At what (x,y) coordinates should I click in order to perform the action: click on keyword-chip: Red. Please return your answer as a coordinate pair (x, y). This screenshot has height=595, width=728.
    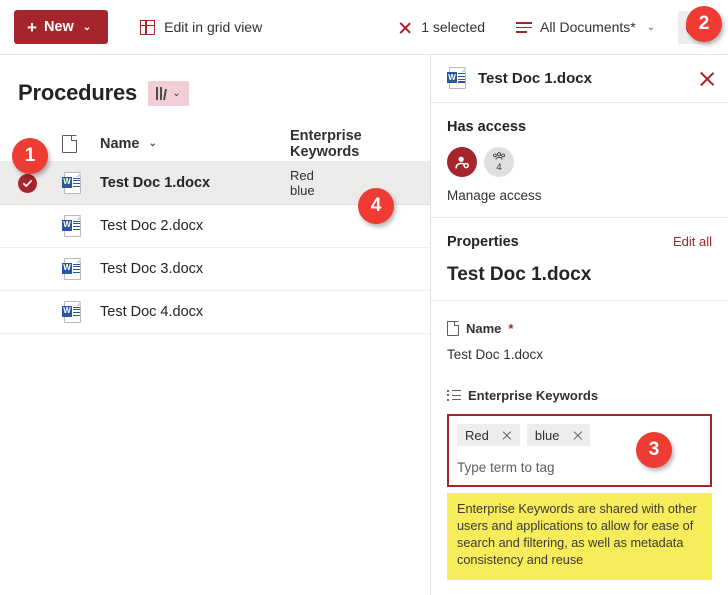
    Looking at the image, I should click on (488, 435).